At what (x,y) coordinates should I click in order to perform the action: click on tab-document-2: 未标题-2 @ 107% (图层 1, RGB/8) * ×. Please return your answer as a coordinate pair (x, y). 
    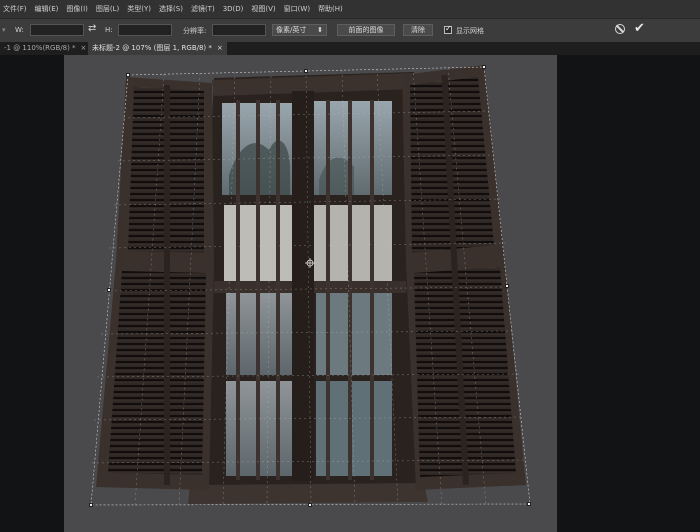
    Looking at the image, I should click on (157, 48).